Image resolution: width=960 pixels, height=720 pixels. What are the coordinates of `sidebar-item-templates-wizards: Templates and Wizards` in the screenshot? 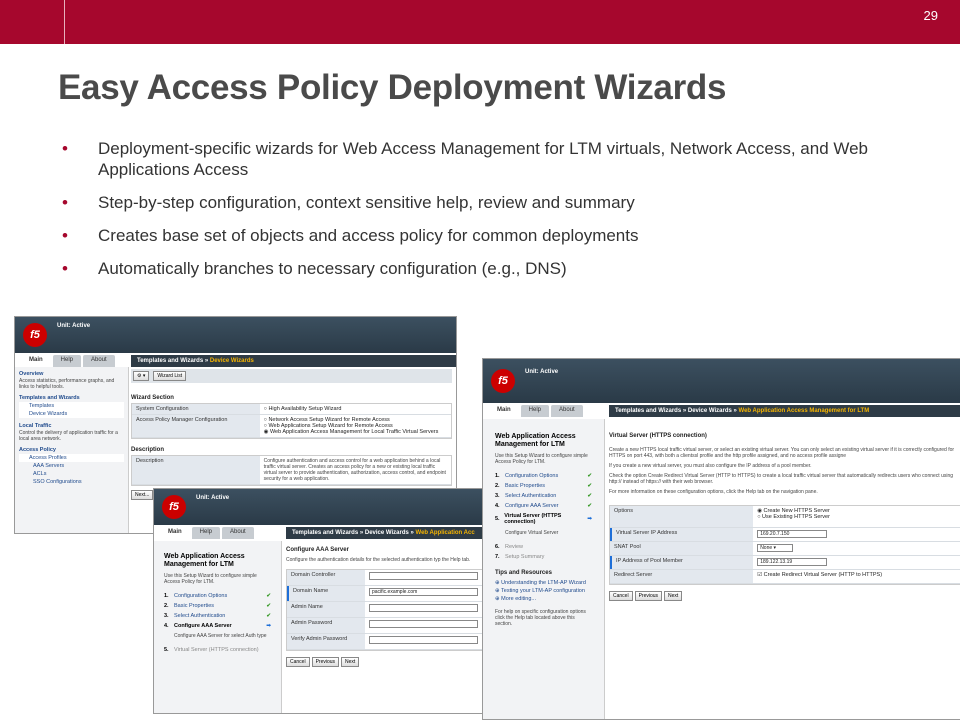 It's located at (71, 398).